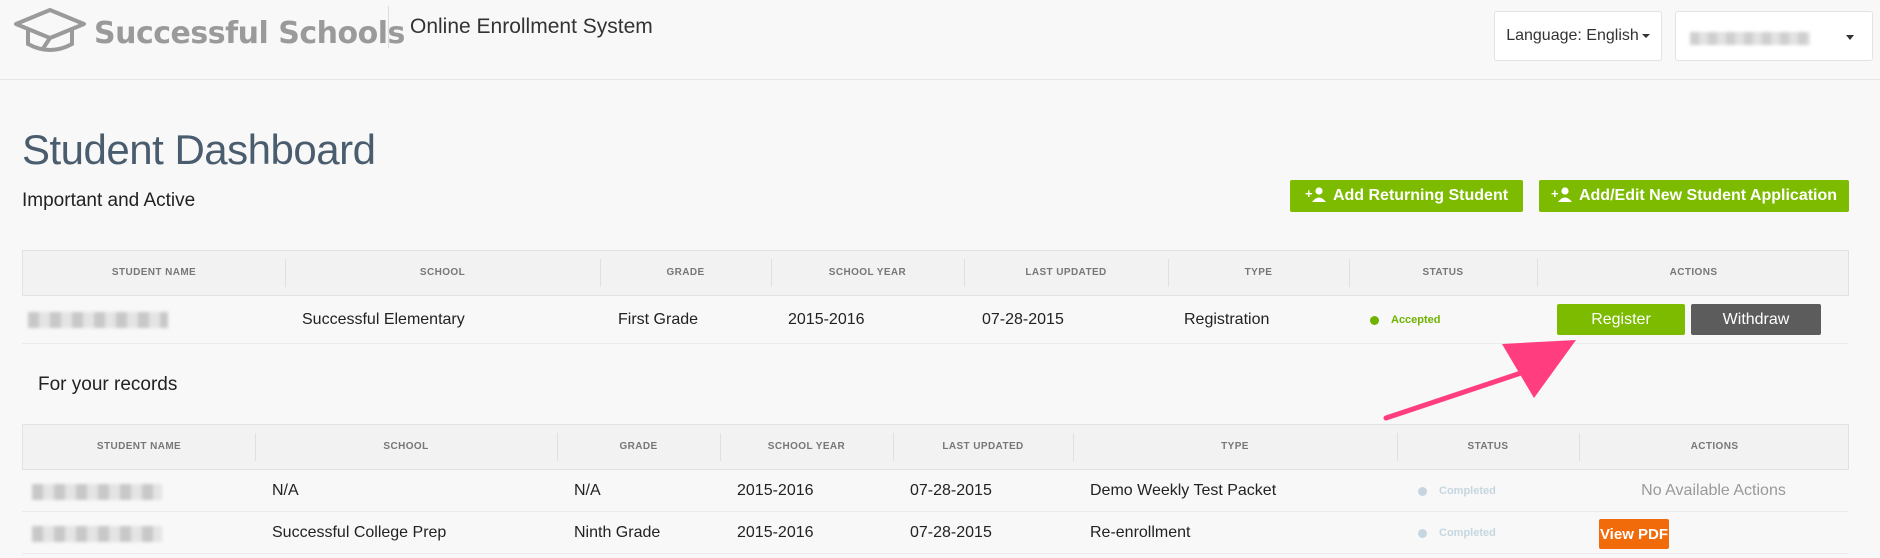  I want to click on add-new-student-application-label: Add/Edit New Student Application, so click(1708, 195).